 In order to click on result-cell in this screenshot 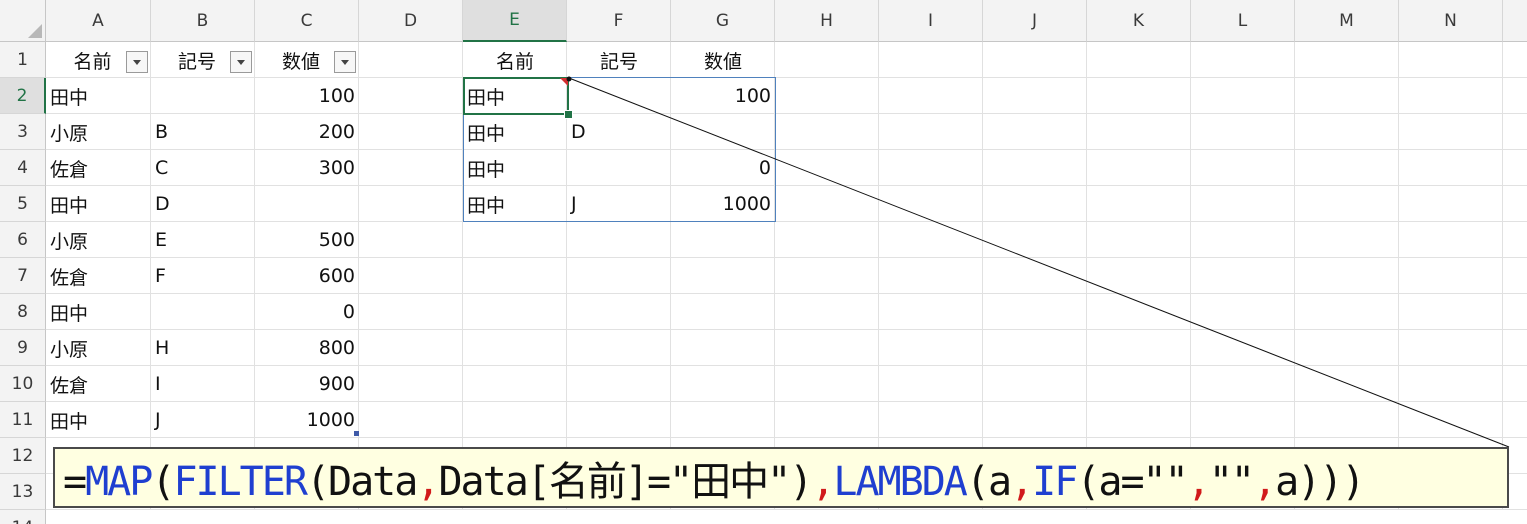, I will do `click(619, 168)`.